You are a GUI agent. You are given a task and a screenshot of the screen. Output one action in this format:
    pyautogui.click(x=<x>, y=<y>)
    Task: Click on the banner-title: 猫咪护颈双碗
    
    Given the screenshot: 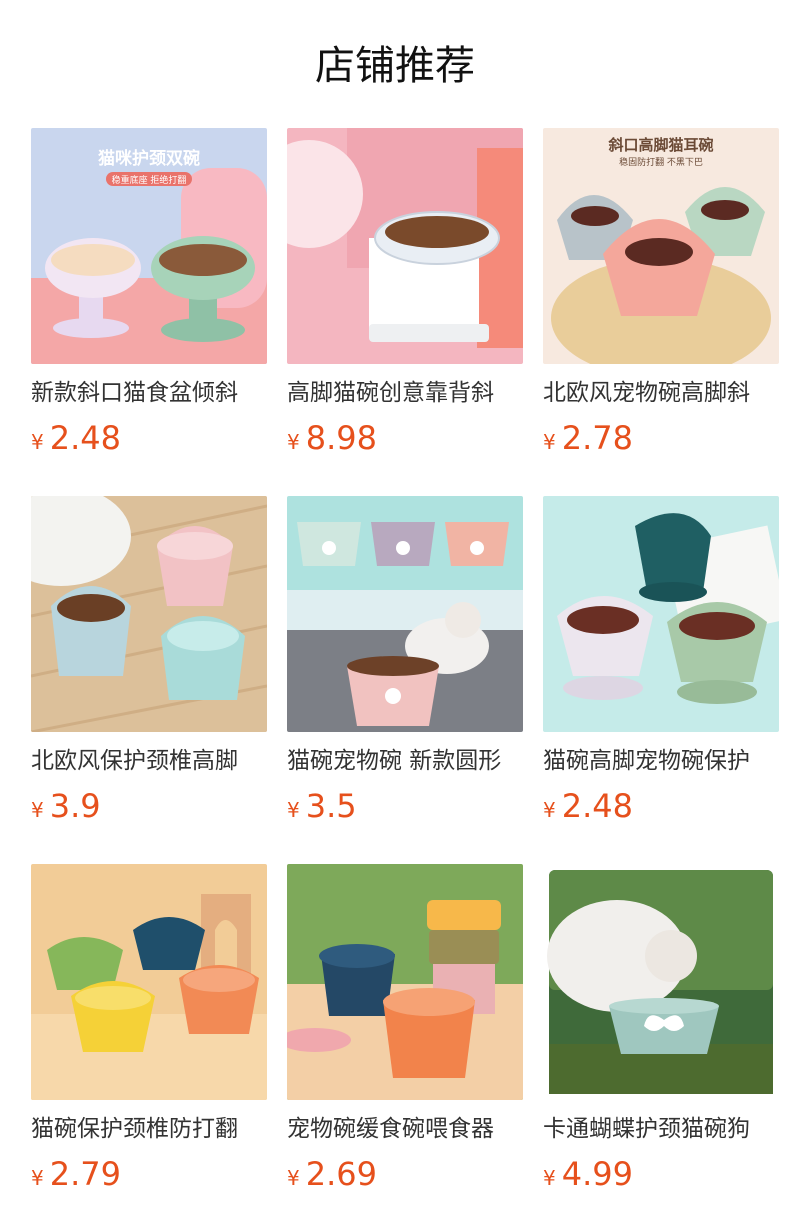 What is the action you would take?
    pyautogui.click(x=149, y=158)
    